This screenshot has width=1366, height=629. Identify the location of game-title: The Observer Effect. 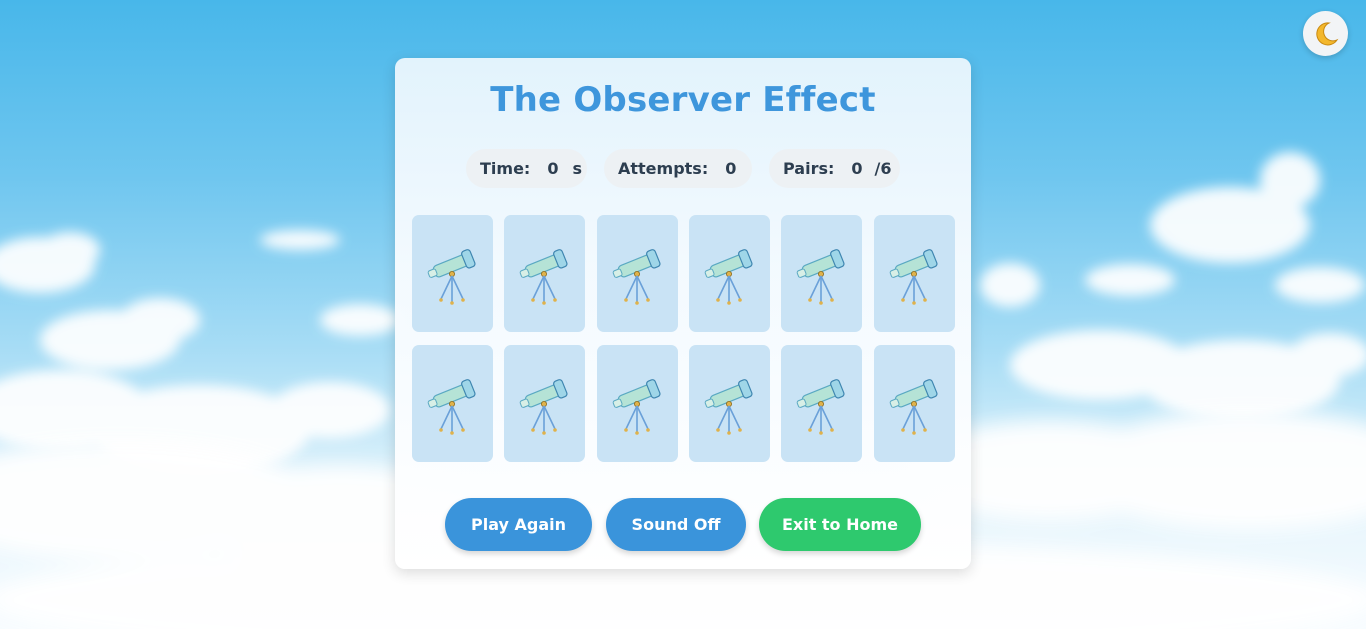
(683, 100).